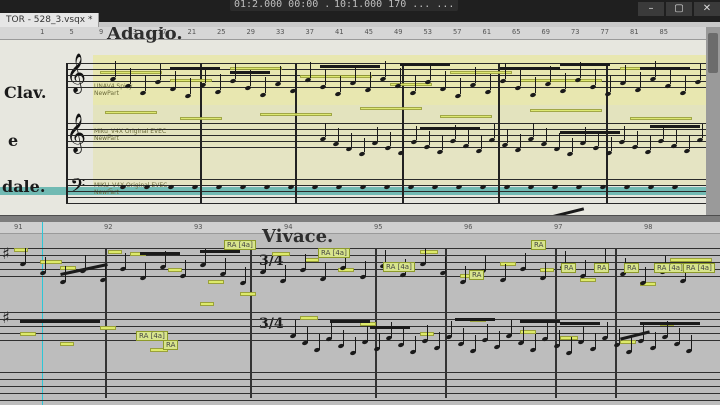  Describe the element at coordinates (42, 313) in the screenshot. I see `playhead` at that location.